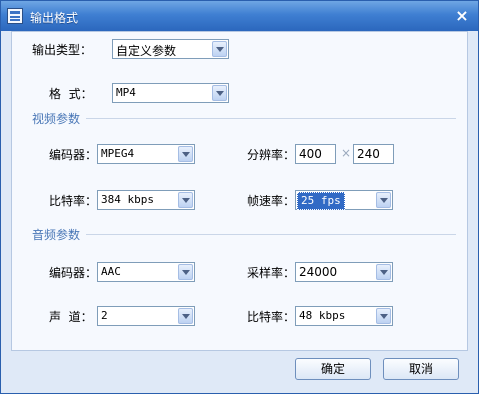  Describe the element at coordinates (321, 201) in the screenshot. I see `framerate-value: 25 fps` at that location.